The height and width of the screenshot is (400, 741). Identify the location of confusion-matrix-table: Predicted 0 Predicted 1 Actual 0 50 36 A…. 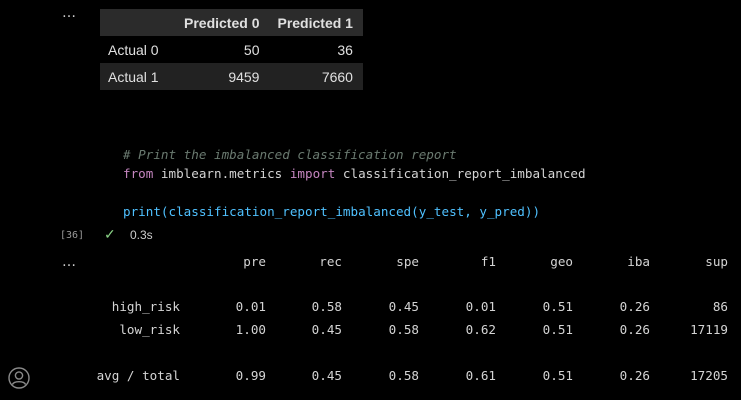
(231, 49).